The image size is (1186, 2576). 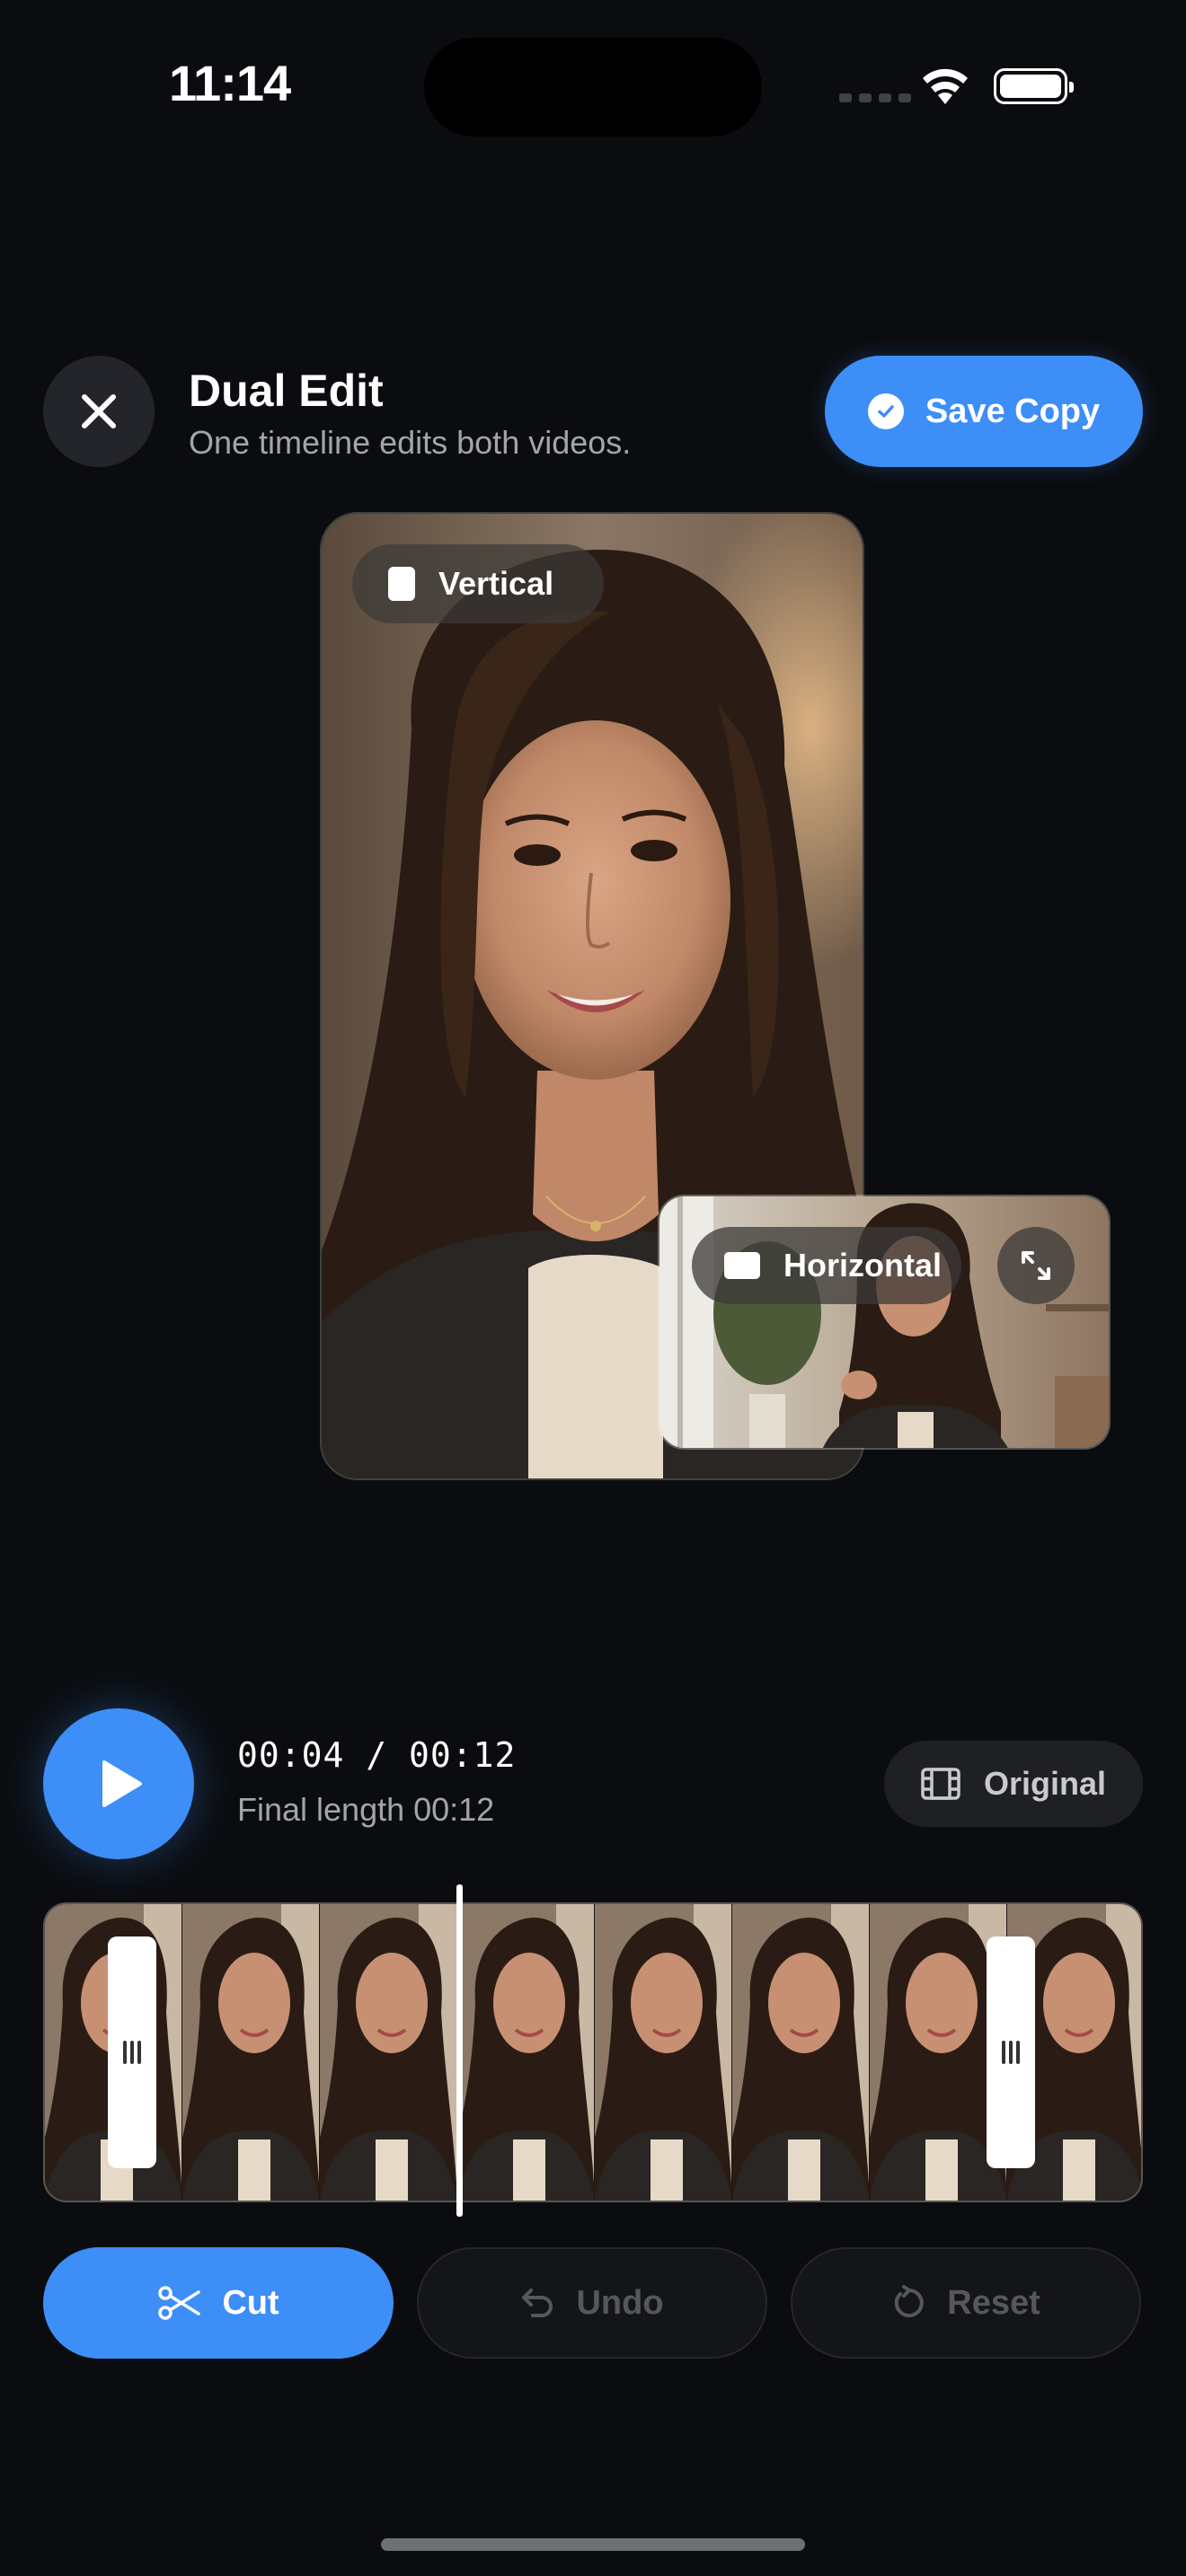 I want to click on battery-icon, so click(x=1034, y=86).